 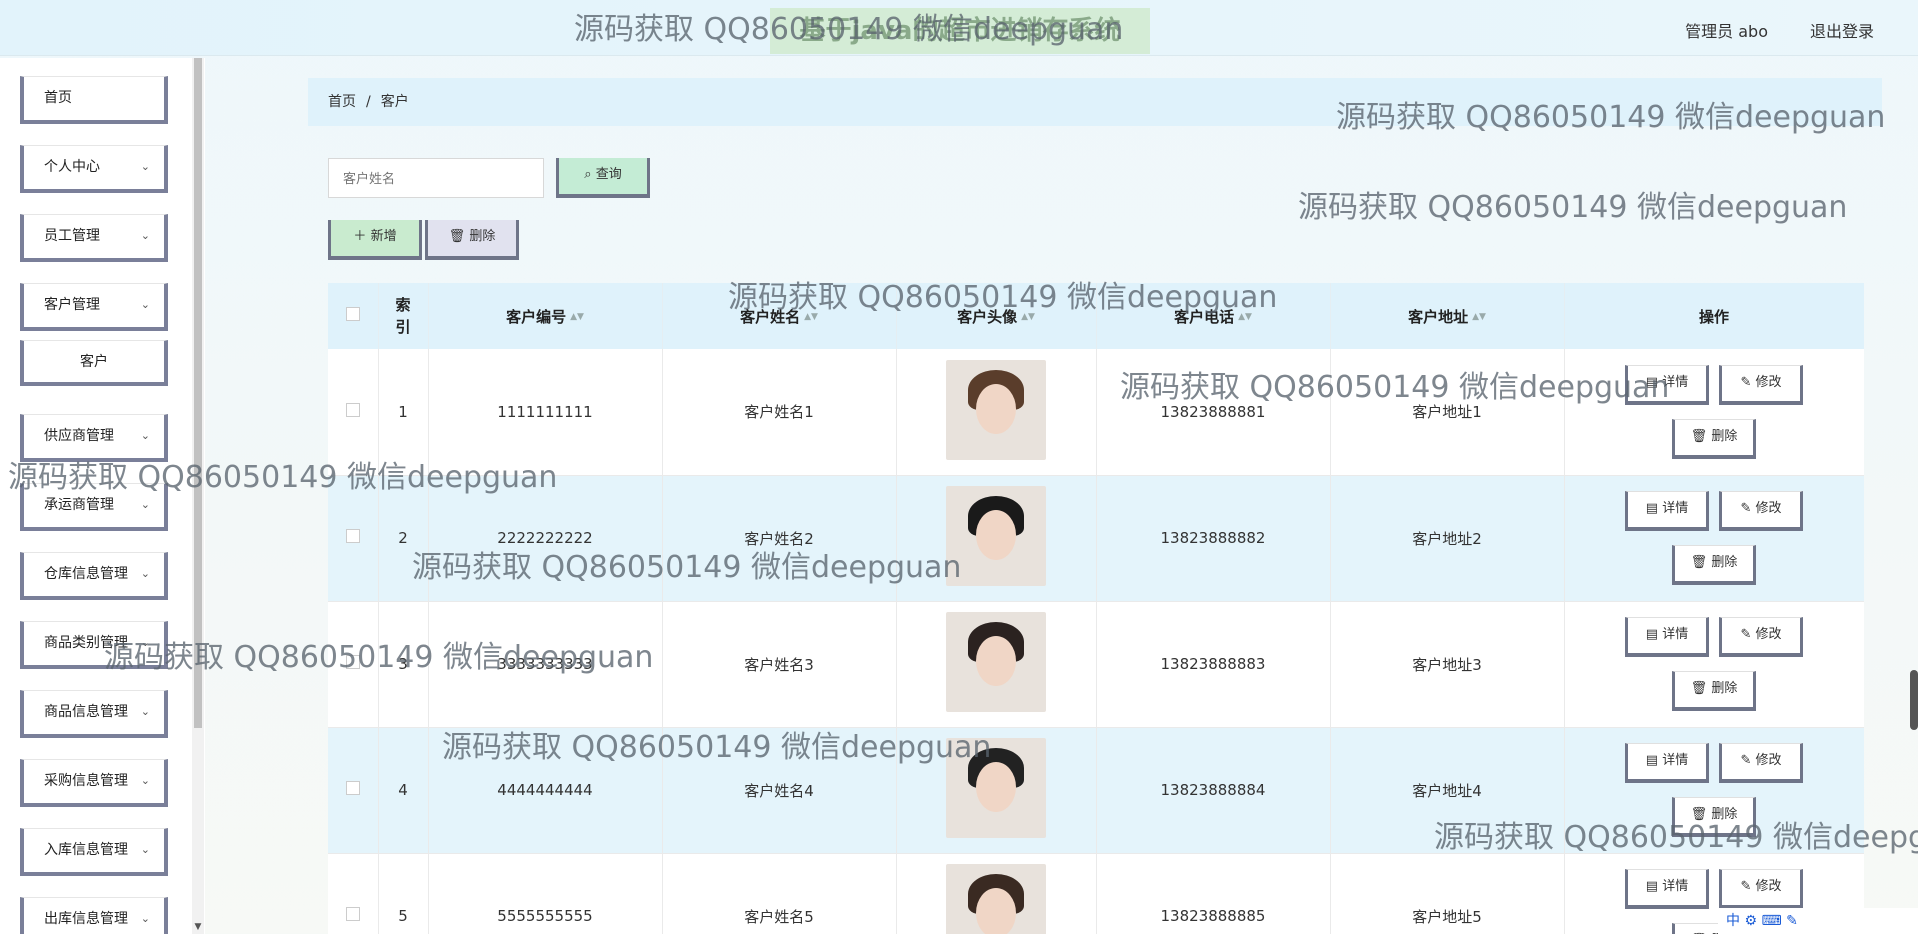 What do you see at coordinates (779, 893) in the screenshot?
I see `cell-name: 客户姓名5` at bounding box center [779, 893].